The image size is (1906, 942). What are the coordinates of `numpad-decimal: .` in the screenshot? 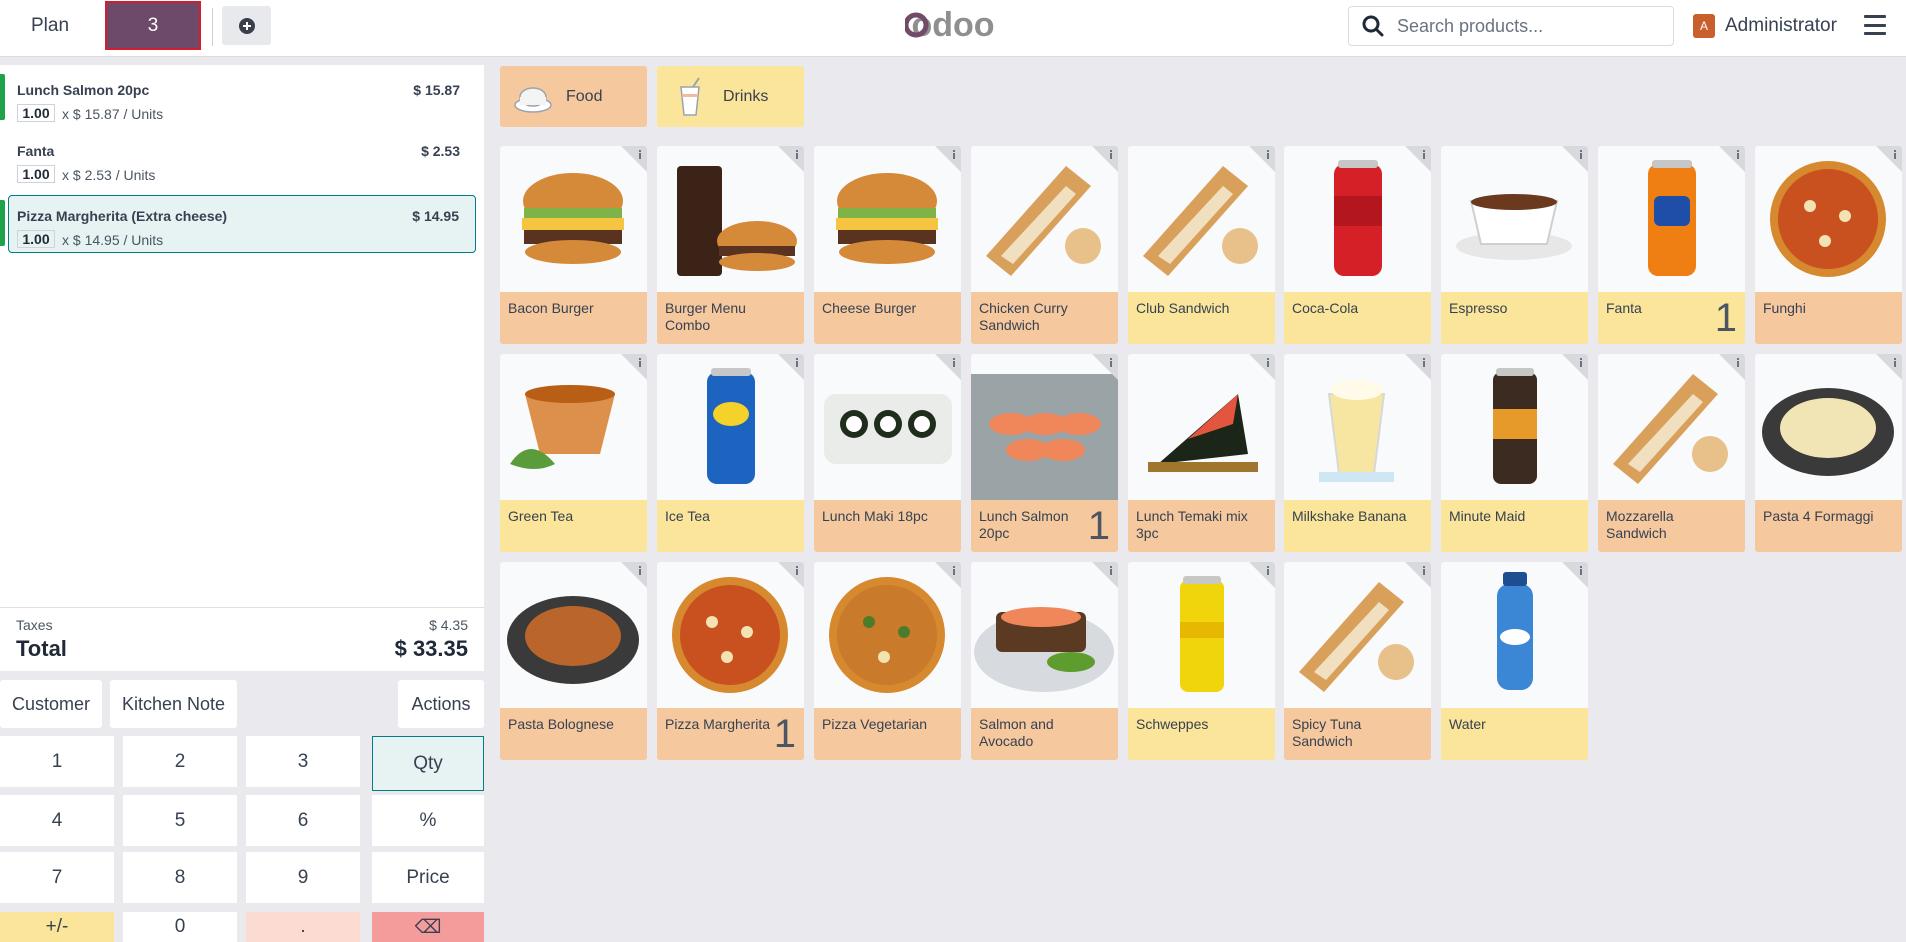 It's located at (303, 927).